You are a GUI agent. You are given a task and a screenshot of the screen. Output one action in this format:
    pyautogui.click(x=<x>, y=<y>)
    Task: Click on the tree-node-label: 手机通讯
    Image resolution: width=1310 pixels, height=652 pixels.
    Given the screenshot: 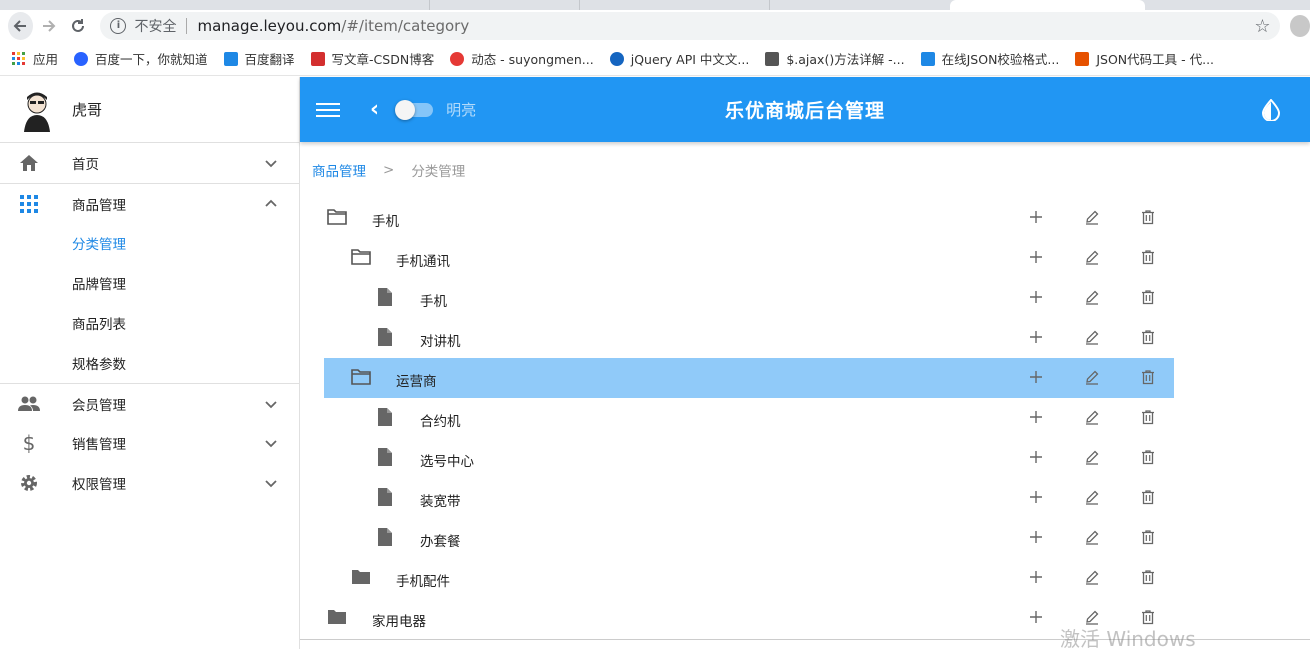 What is the action you would take?
    pyautogui.click(x=423, y=260)
    